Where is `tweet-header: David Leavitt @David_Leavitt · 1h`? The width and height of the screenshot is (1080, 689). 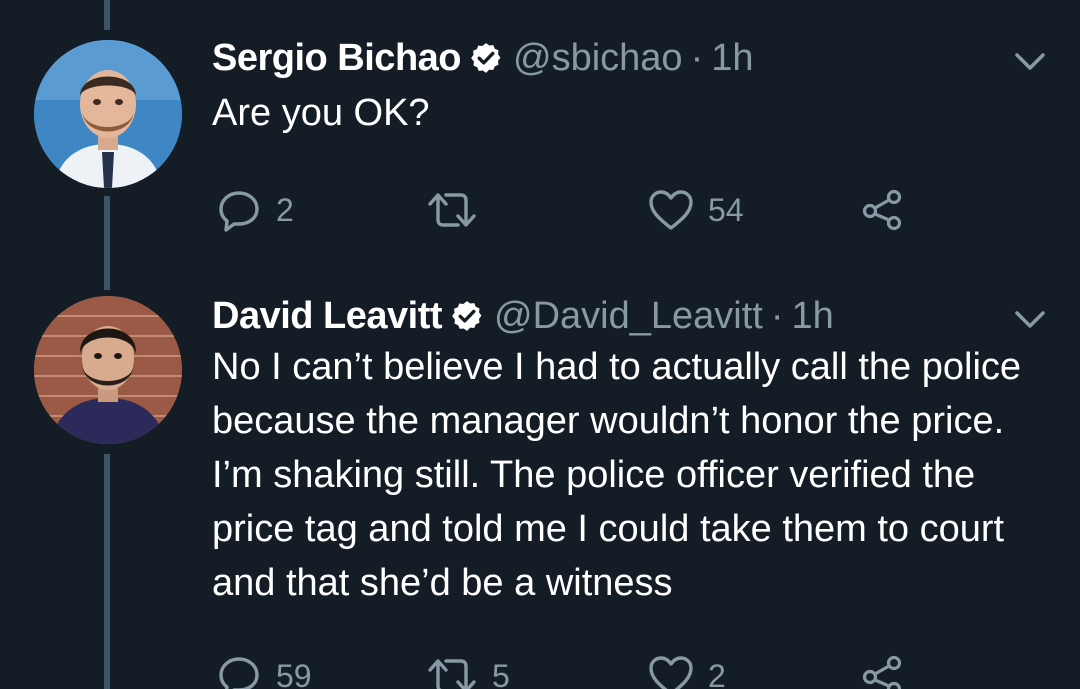 tweet-header: David Leavitt @David_Leavitt · 1h is located at coordinates (523, 316).